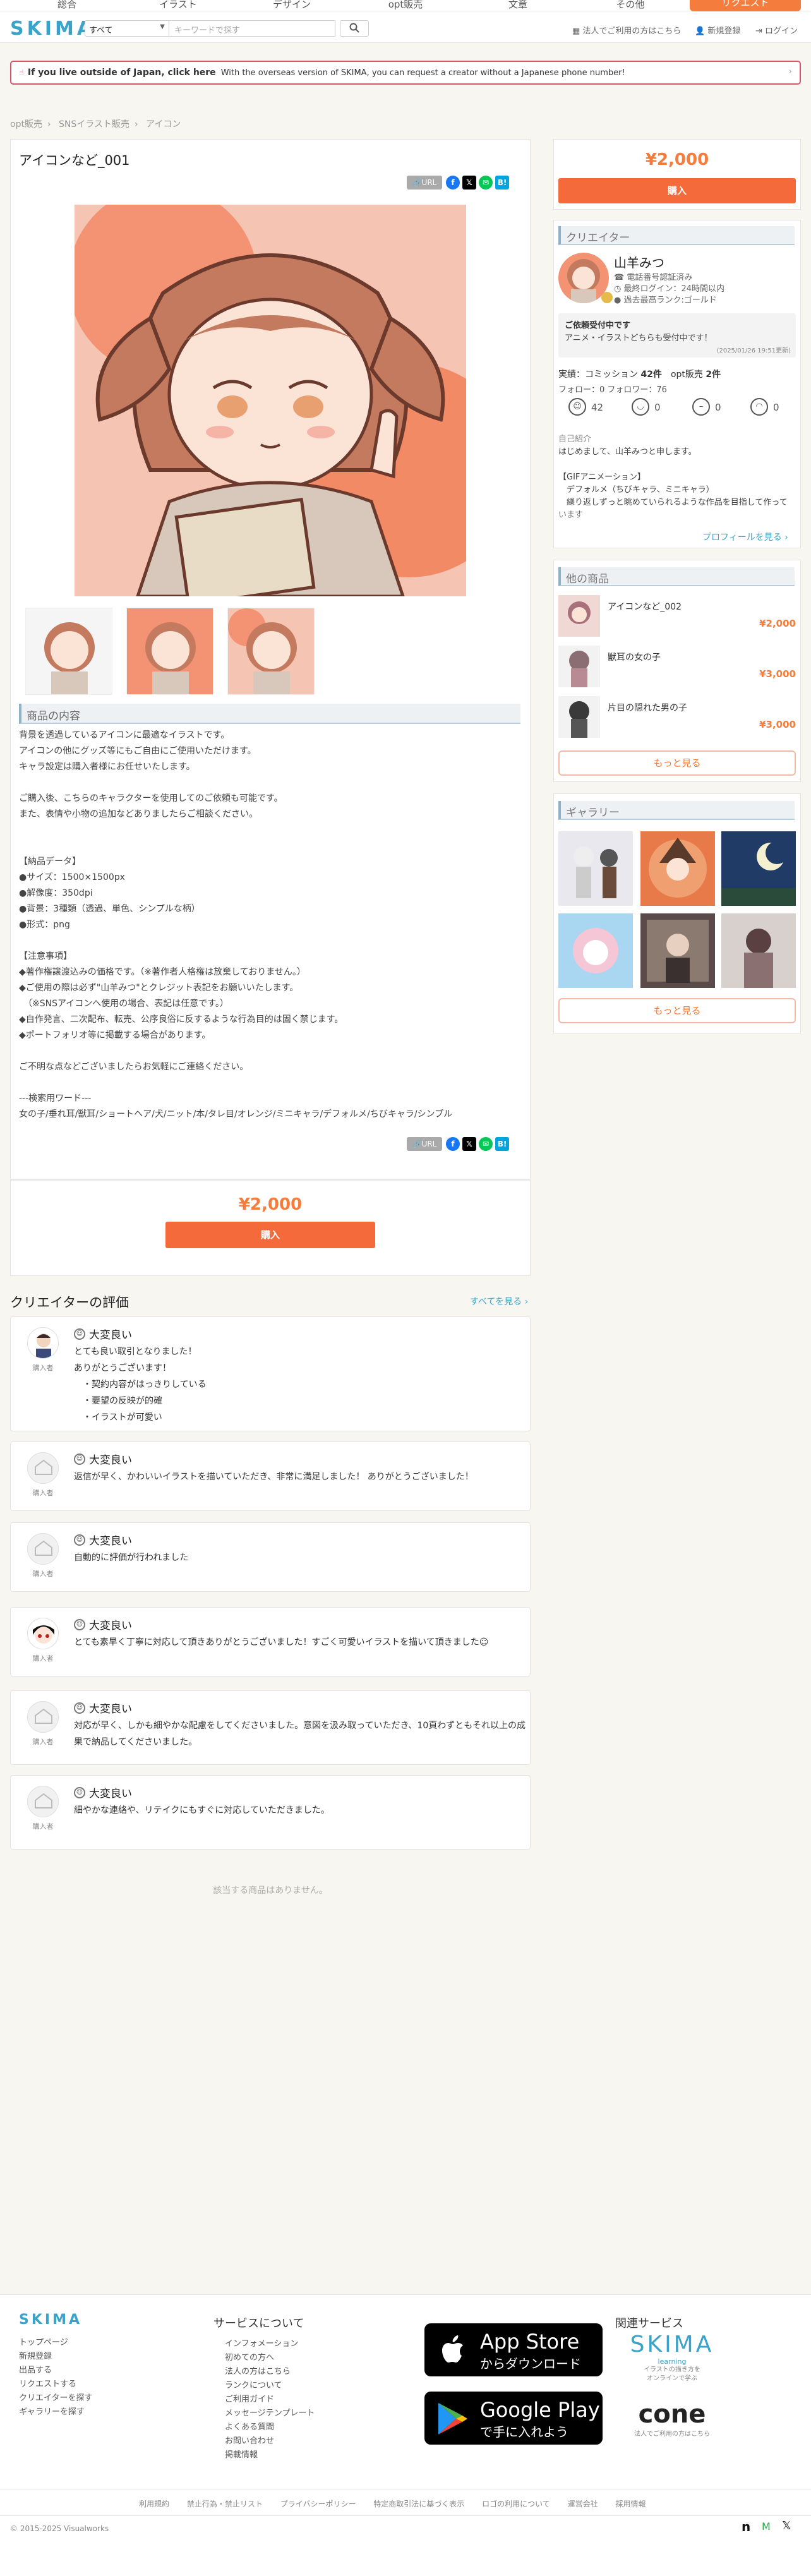 This screenshot has width=811, height=2576. Describe the element at coordinates (43, 1633) in the screenshot. I see `avatar` at that location.